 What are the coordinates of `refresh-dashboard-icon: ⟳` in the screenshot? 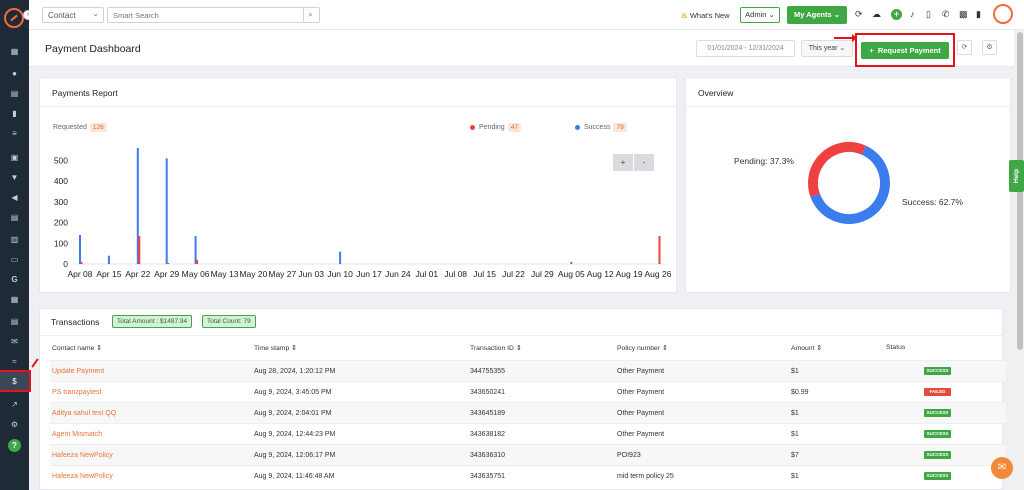 It's located at (964, 47).